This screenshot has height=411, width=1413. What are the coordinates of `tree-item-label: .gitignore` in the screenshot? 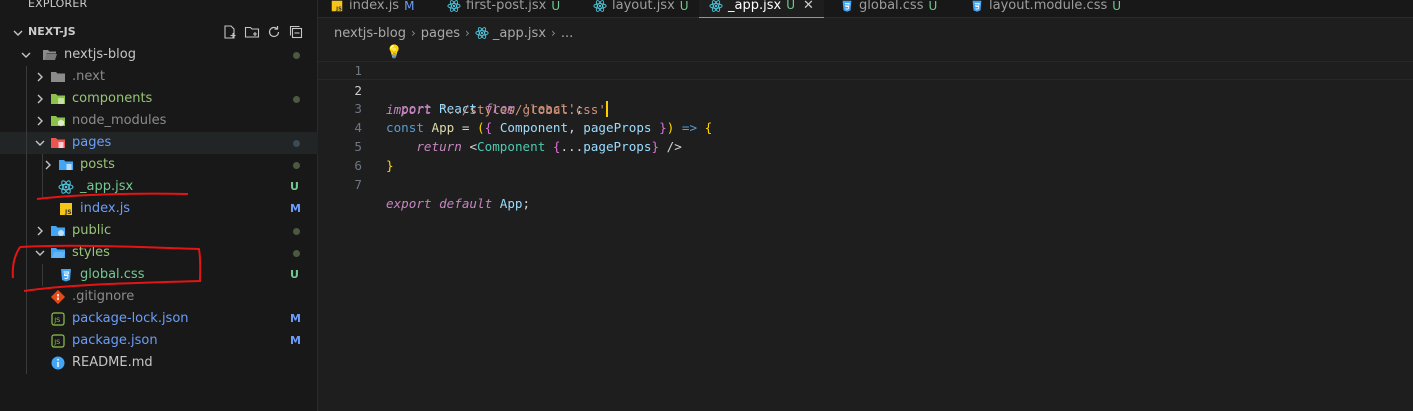 It's located at (103, 296).